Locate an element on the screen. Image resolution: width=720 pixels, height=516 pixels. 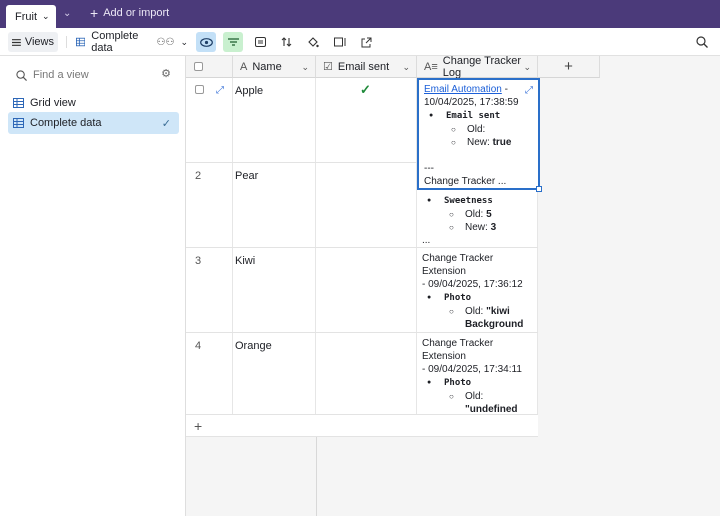
add-field-button: + is located at coordinates (569, 67).